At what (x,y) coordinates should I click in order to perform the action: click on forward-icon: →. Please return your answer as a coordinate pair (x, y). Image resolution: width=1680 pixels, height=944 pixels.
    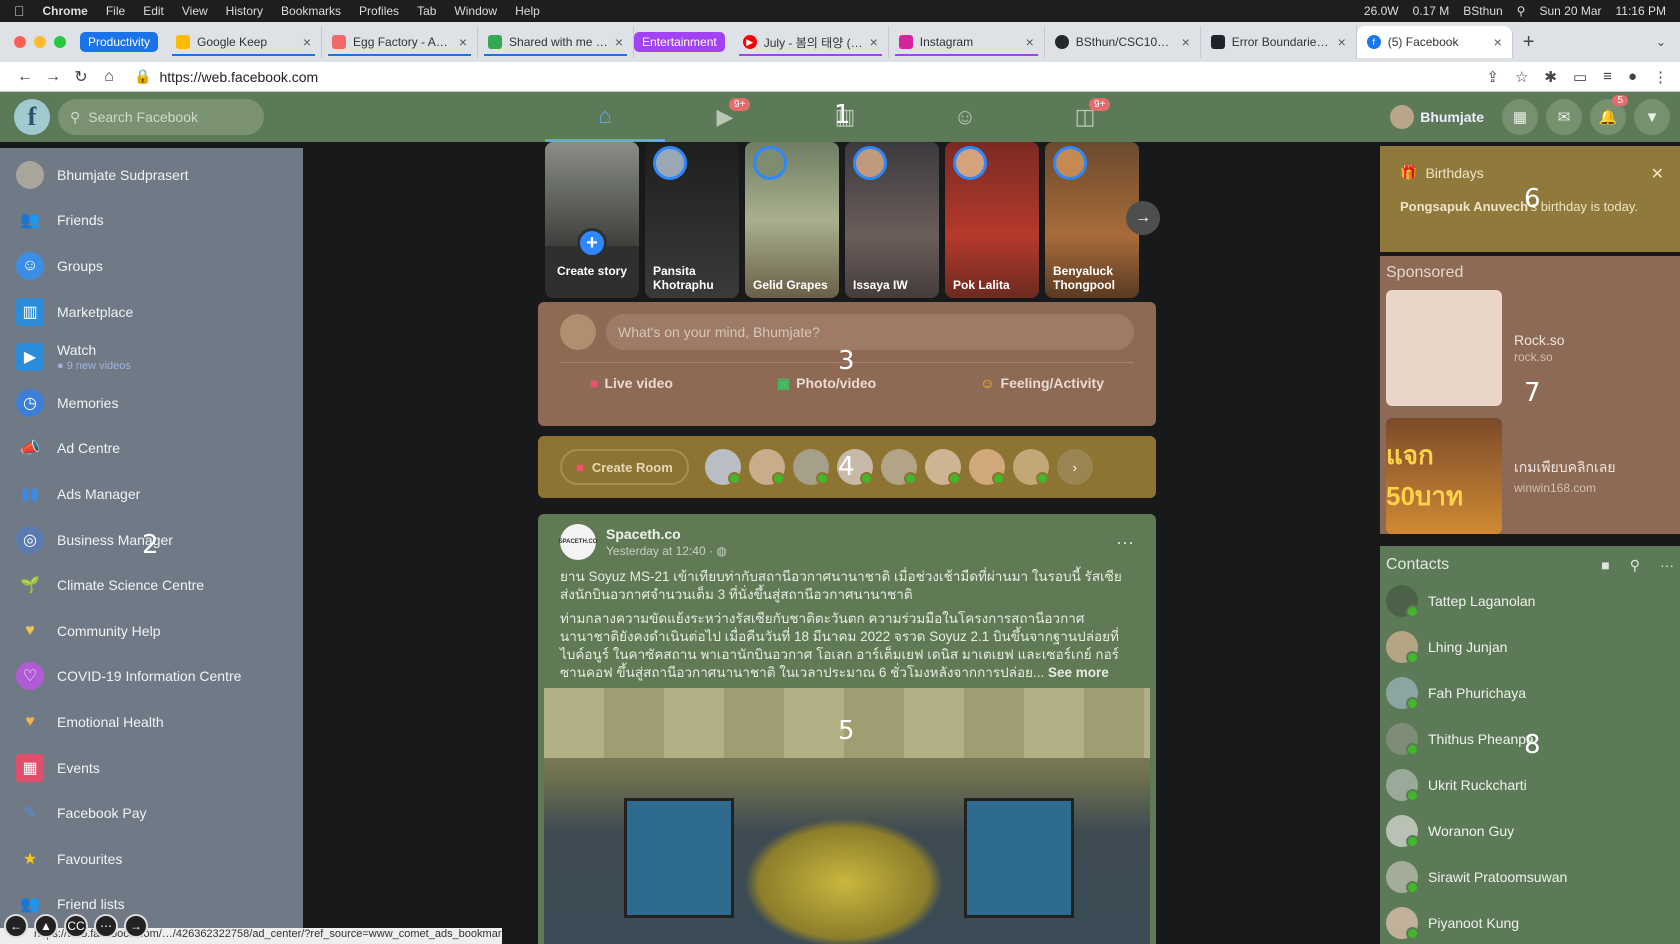
    Looking at the image, I should click on (53, 77).